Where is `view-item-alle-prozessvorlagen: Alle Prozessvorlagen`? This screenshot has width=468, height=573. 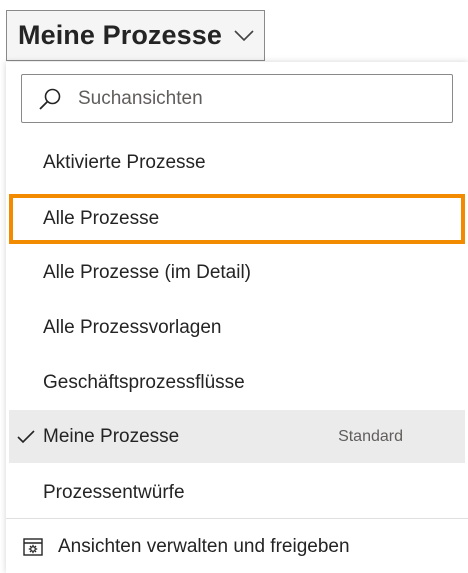
view-item-alle-prozessvorlagen: Alle Prozessvorlagen is located at coordinates (237, 328).